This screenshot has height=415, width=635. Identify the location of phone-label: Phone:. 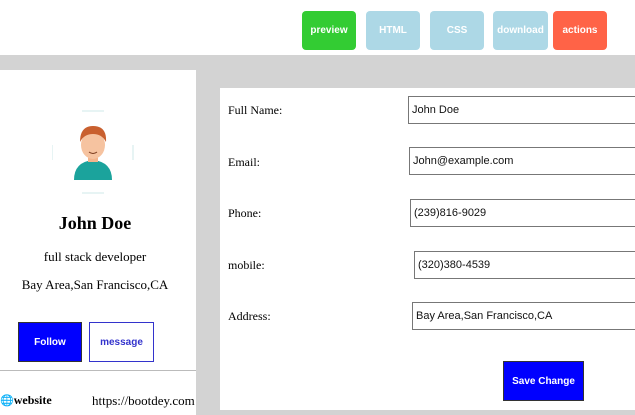
(245, 213).